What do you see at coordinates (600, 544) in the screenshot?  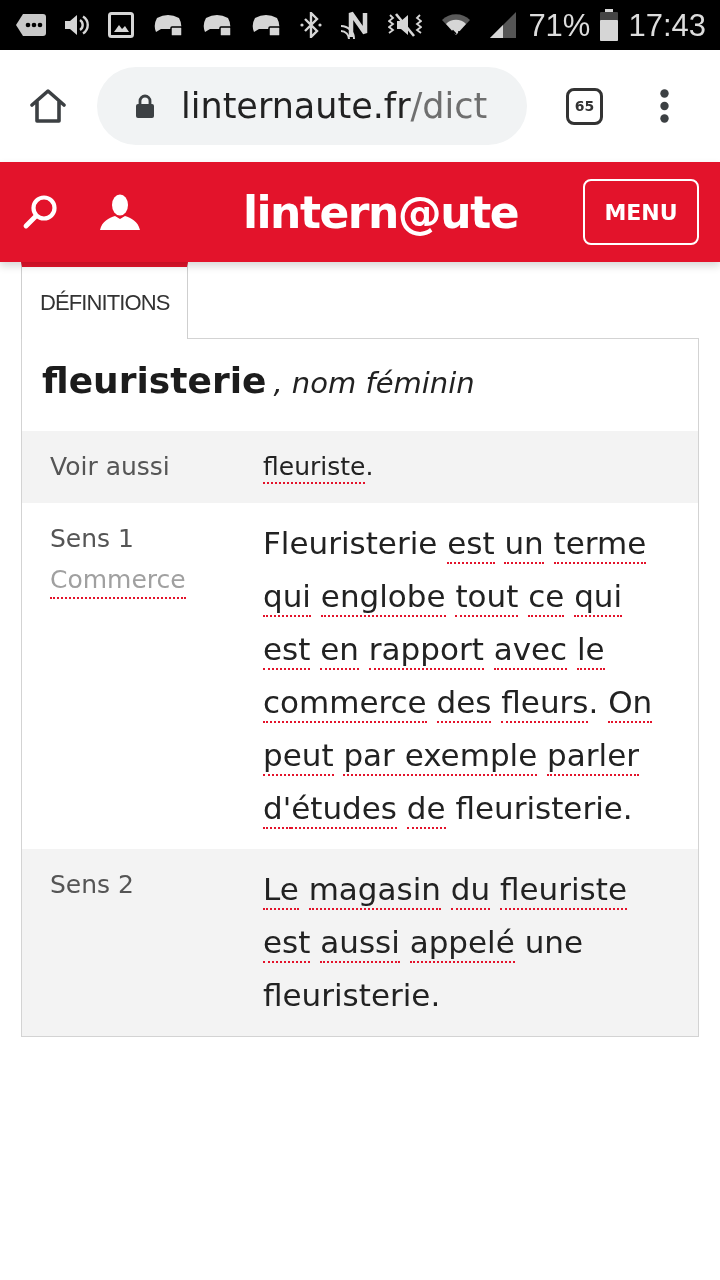 I see `word-link: terme` at bounding box center [600, 544].